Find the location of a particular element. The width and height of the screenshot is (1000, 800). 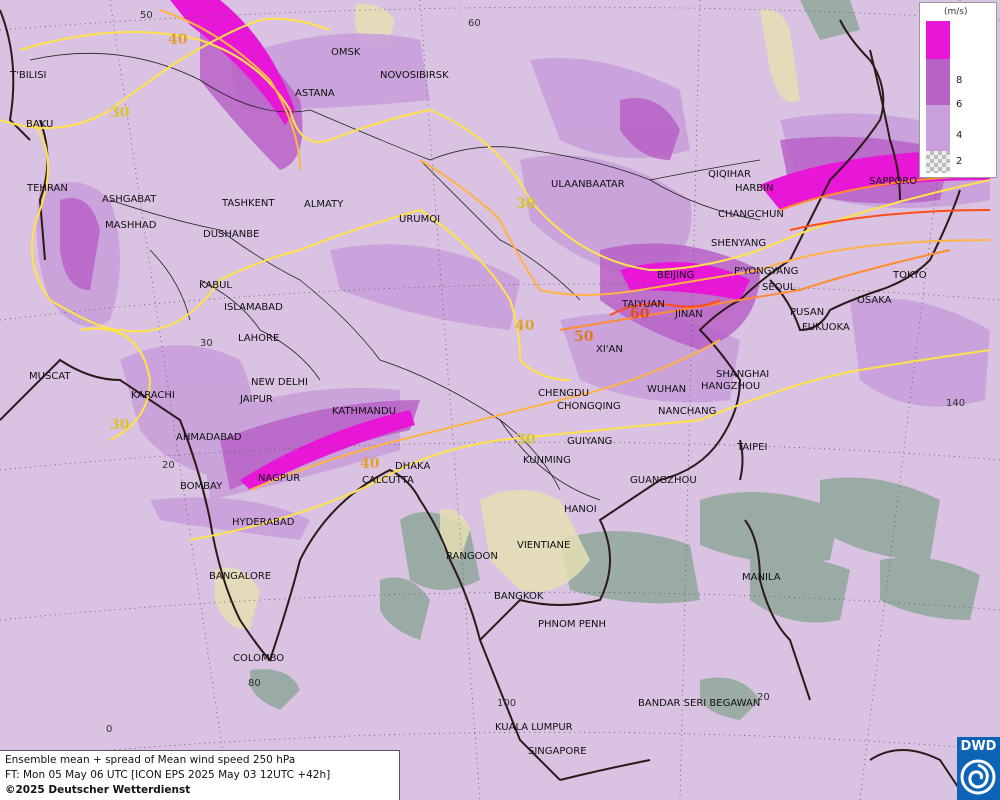

city-label: CHONGQING is located at coordinates (589, 406).